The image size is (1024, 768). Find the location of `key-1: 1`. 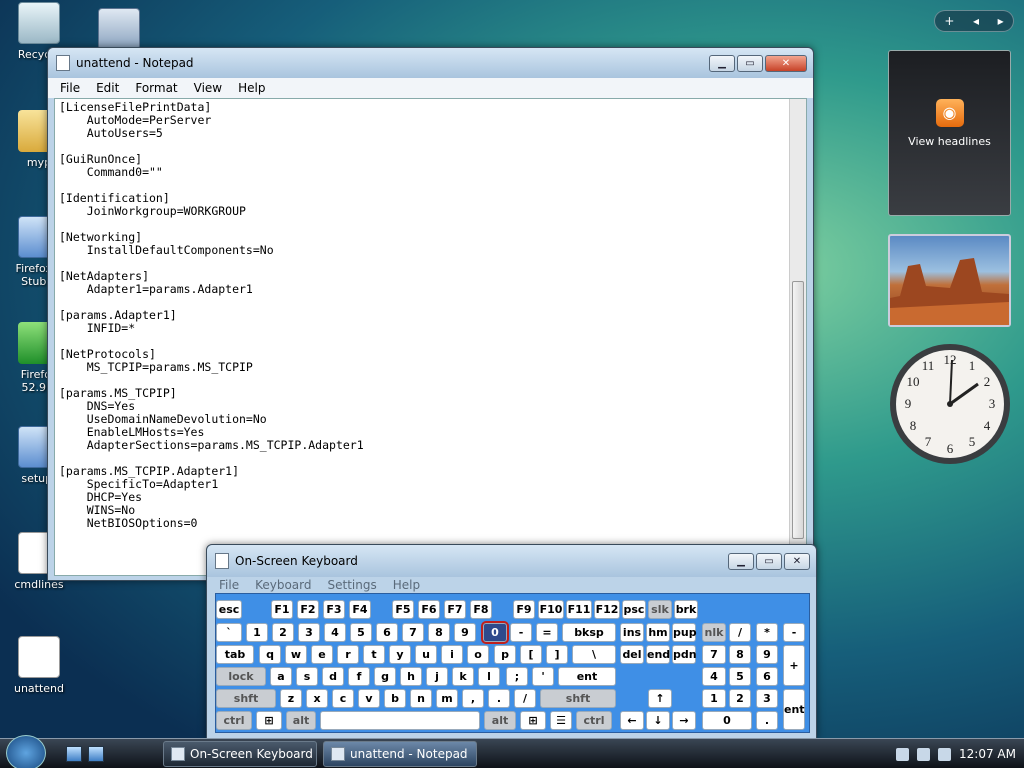

key-1: 1 is located at coordinates (714, 698).